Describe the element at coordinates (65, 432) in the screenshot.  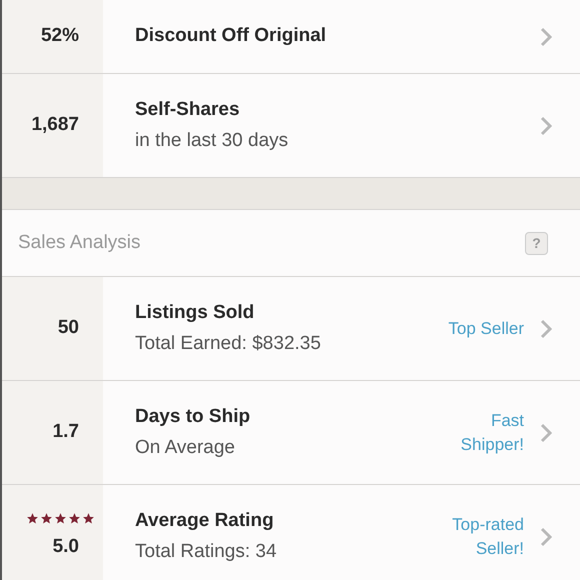
I see `stat-value: 1.7` at that location.